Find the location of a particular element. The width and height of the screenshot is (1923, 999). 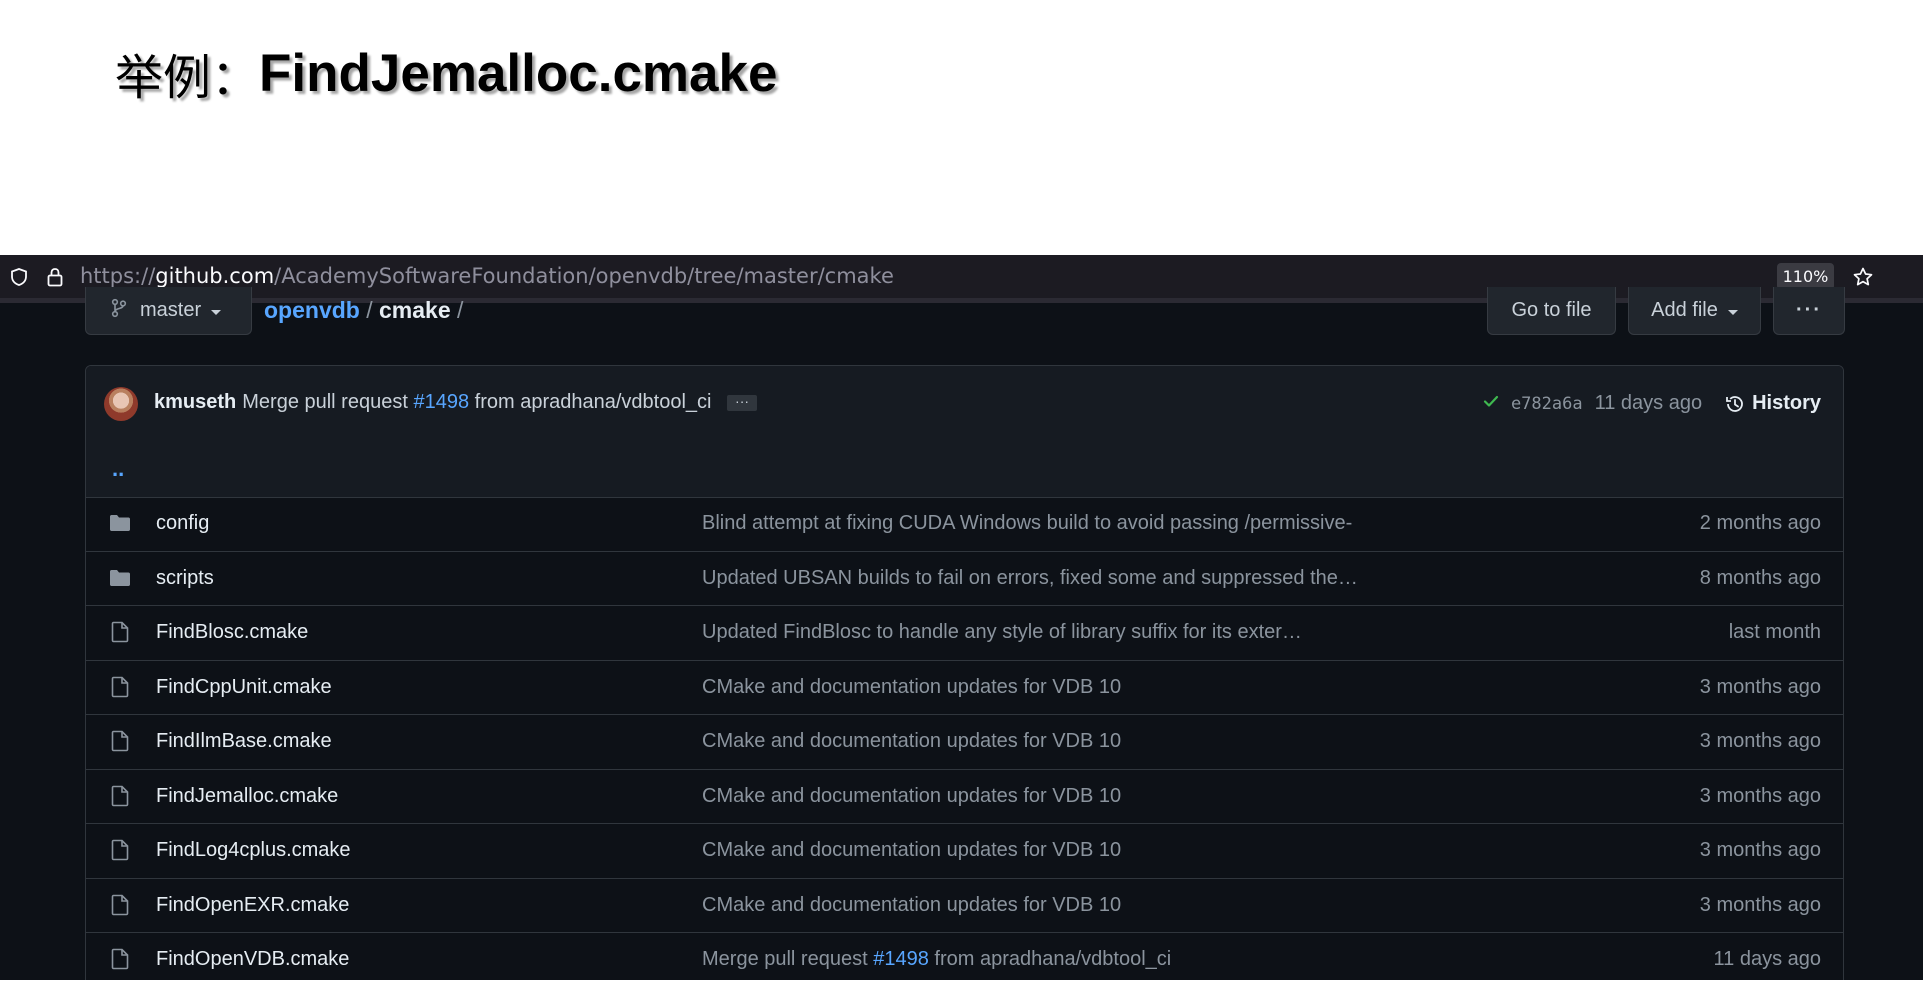

history-link: History is located at coordinates (1772, 403).